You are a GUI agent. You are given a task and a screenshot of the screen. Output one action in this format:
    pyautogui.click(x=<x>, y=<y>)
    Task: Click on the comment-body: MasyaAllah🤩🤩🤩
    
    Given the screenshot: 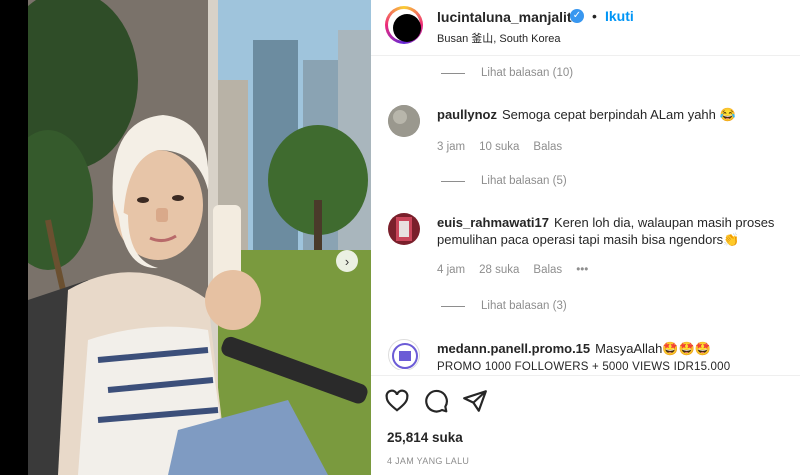 What is the action you would take?
    pyautogui.click(x=653, y=348)
    